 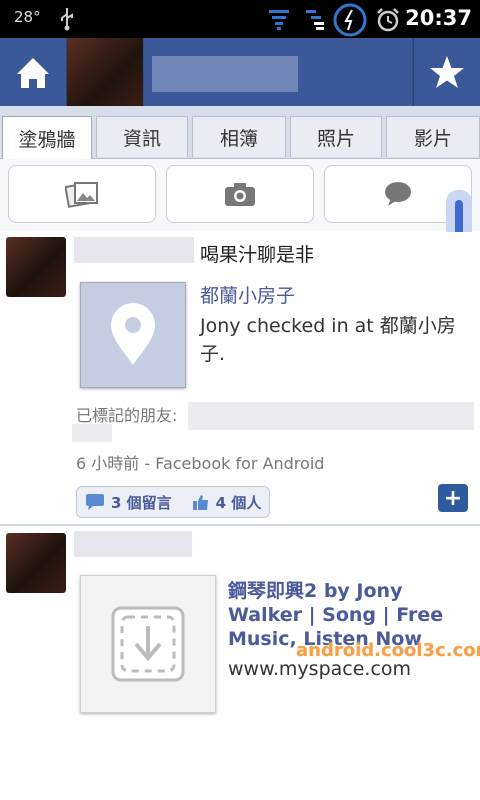 I want to click on link-thumbnail, so click(x=148, y=644).